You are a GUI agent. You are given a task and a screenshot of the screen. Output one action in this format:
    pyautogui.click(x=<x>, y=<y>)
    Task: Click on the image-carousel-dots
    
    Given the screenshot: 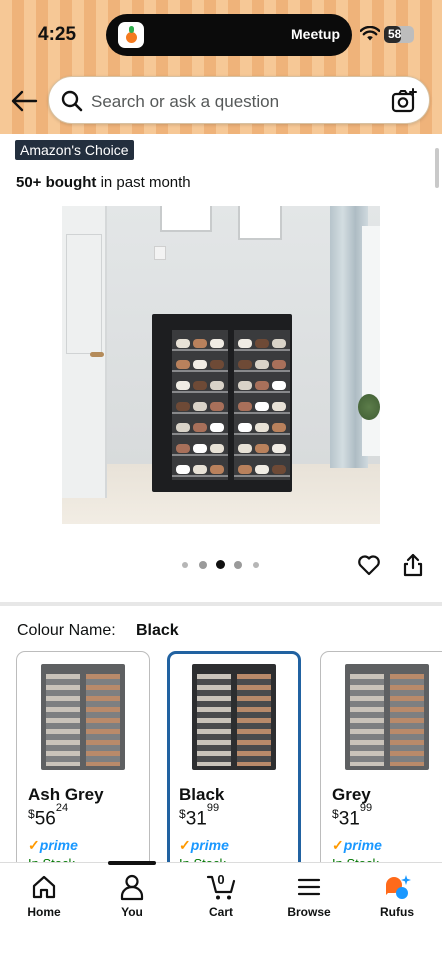 What is the action you would take?
    pyautogui.click(x=222, y=565)
    